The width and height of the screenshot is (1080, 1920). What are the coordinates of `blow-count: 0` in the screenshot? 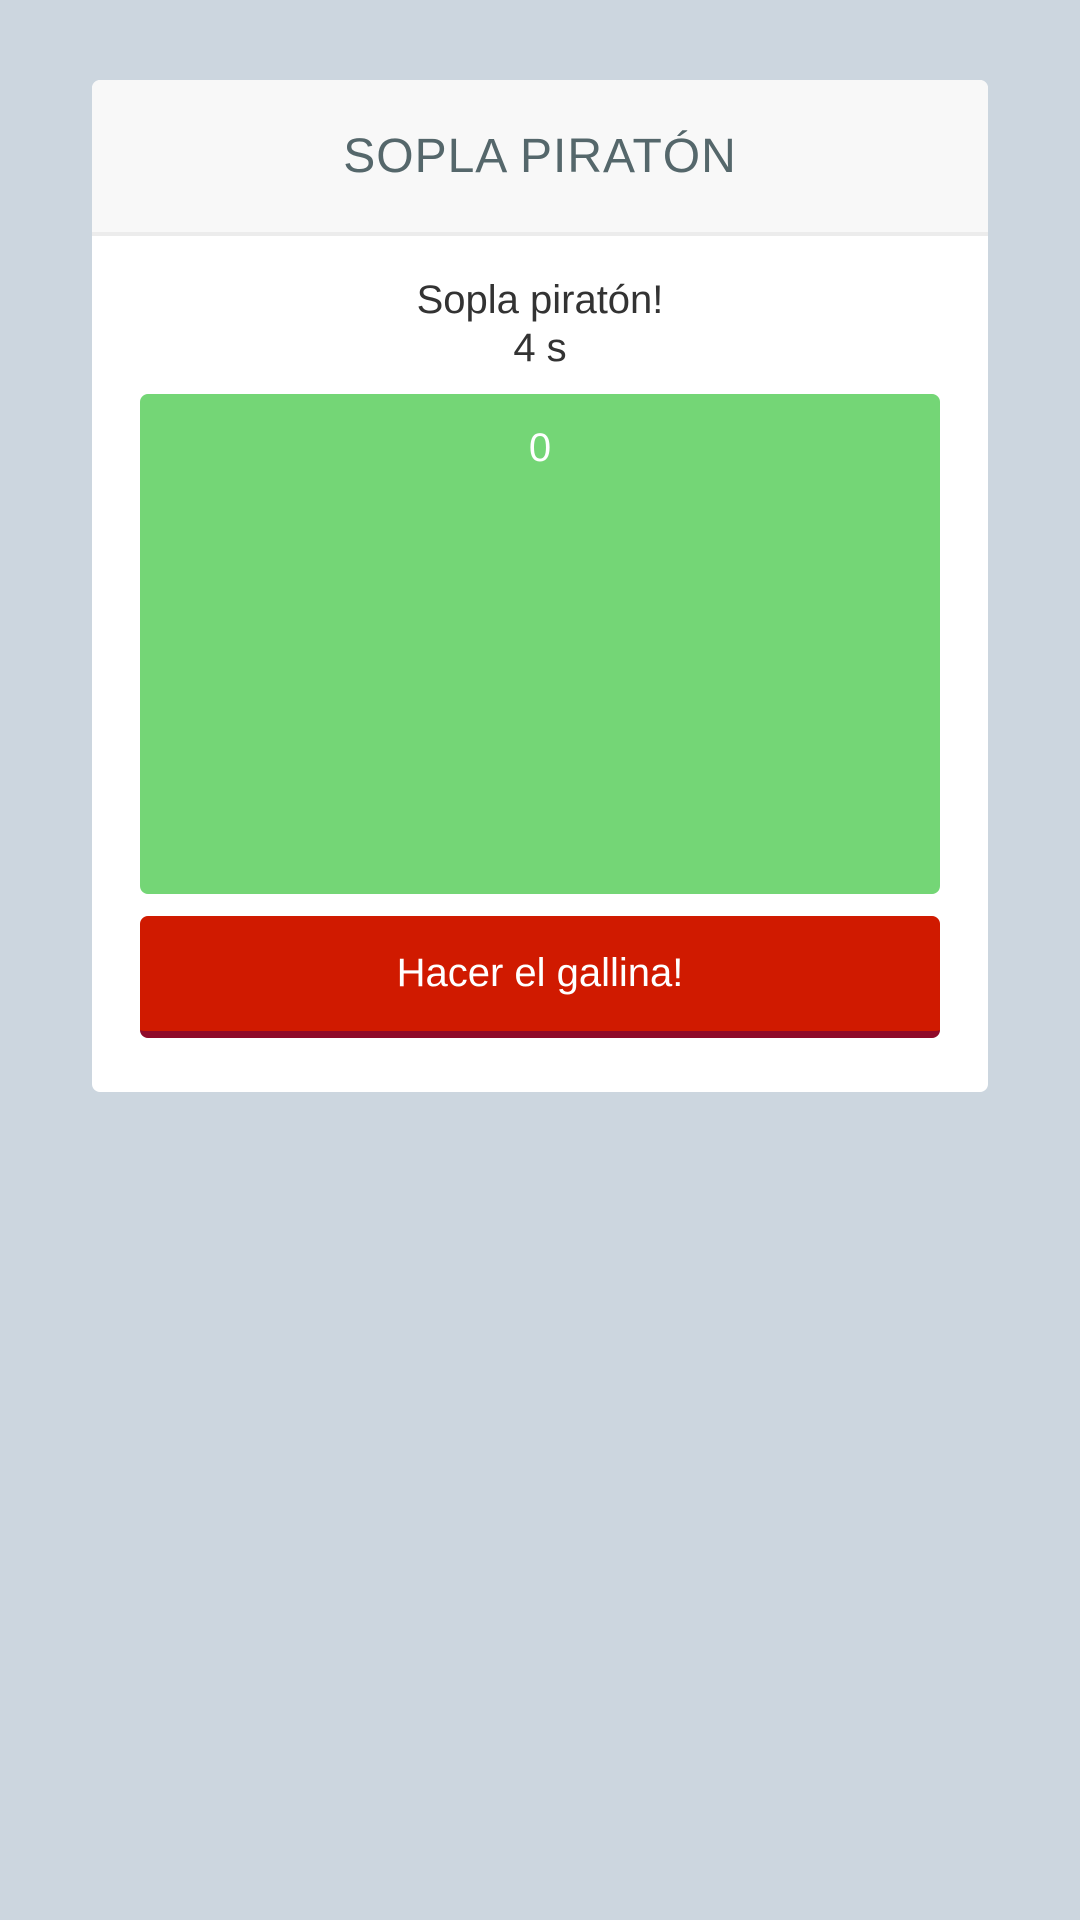 It's located at (540, 448).